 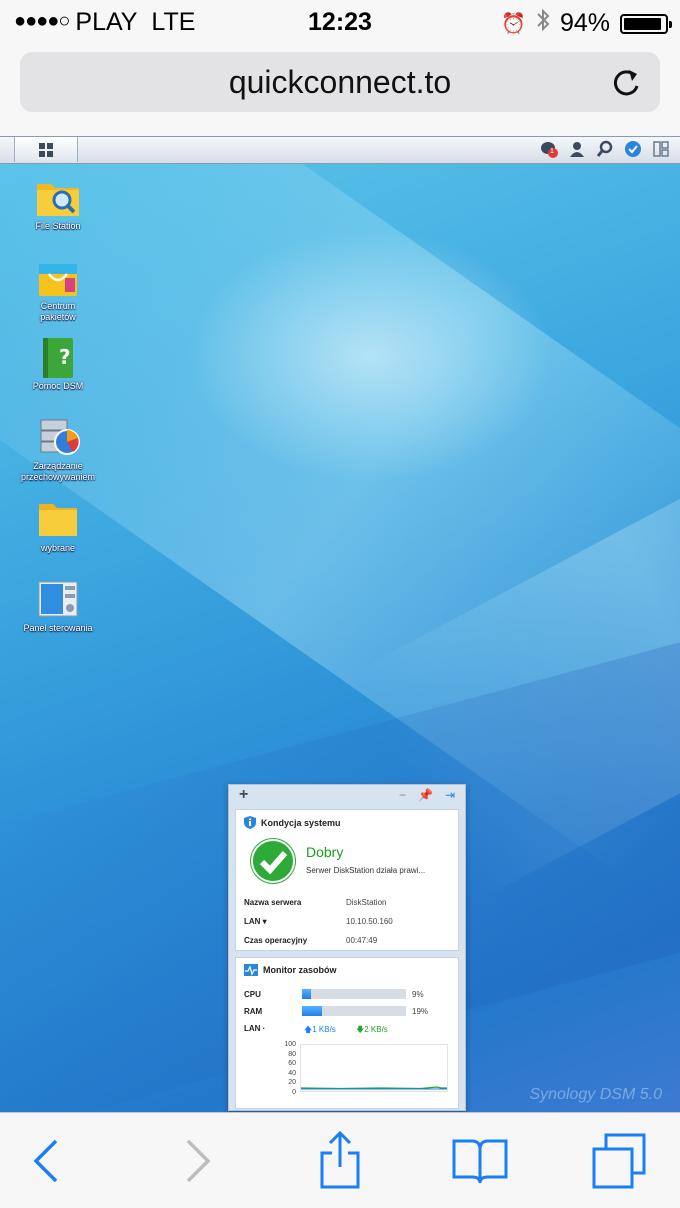 What do you see at coordinates (58, 386) in the screenshot?
I see `desktop-icon-label: Pomoc DSM` at bounding box center [58, 386].